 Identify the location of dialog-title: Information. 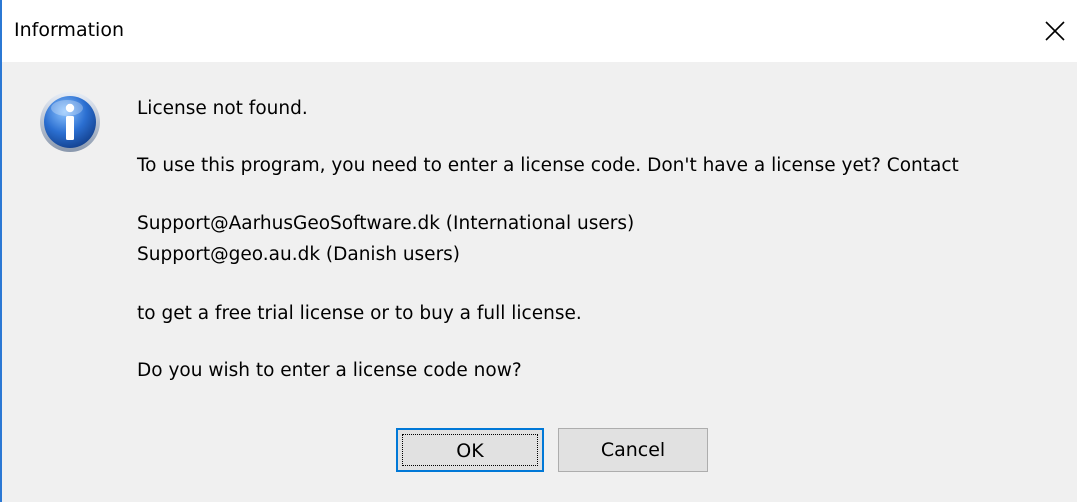
(69, 30).